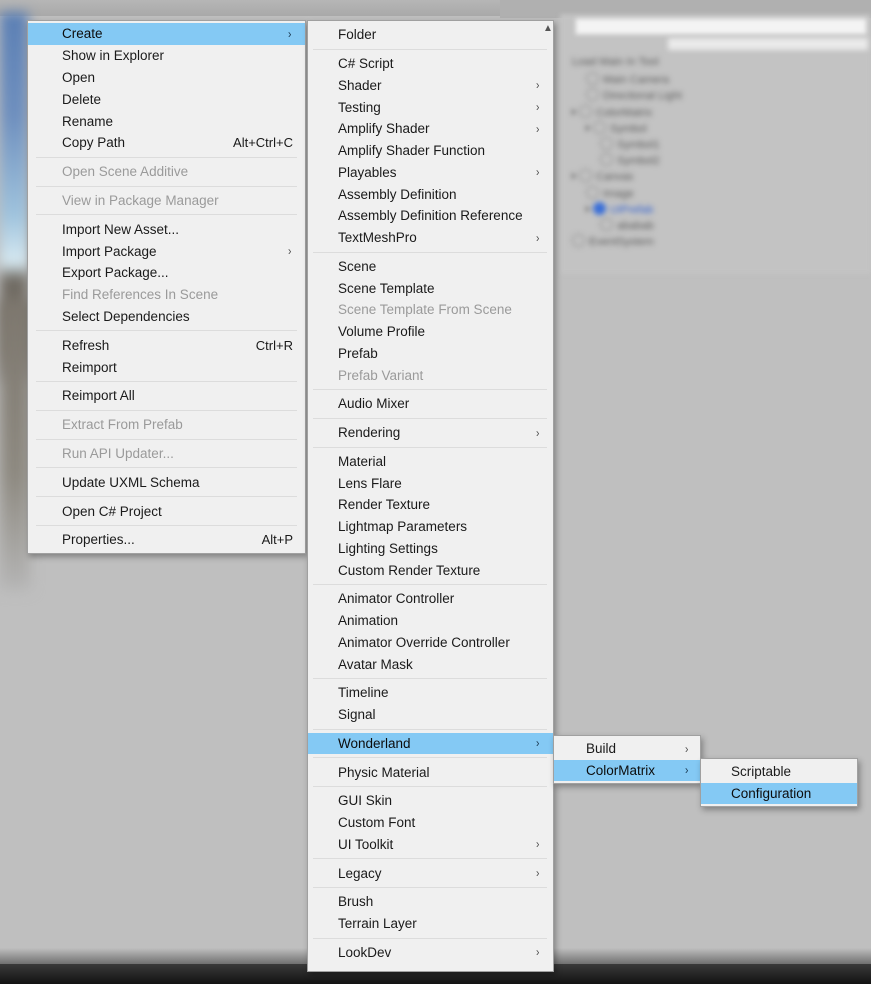 The height and width of the screenshot is (984, 871). I want to click on menu-item-label: Physic Material, so click(384, 772).